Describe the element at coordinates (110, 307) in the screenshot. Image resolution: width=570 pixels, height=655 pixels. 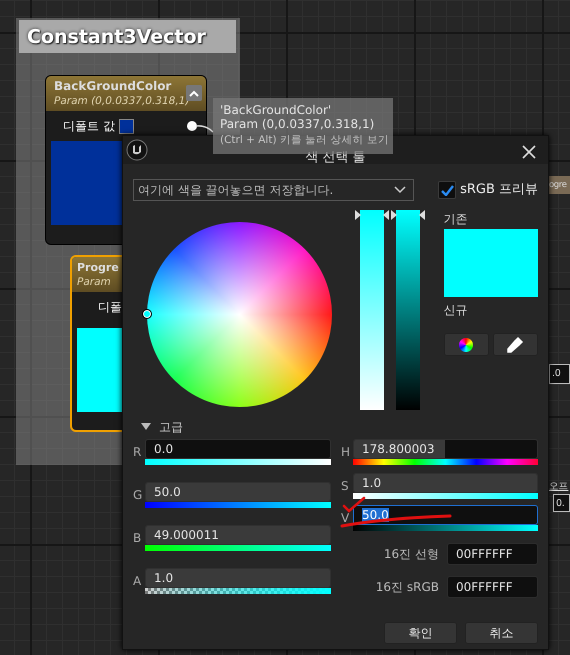
I see `pin-label: 디폴` at that location.